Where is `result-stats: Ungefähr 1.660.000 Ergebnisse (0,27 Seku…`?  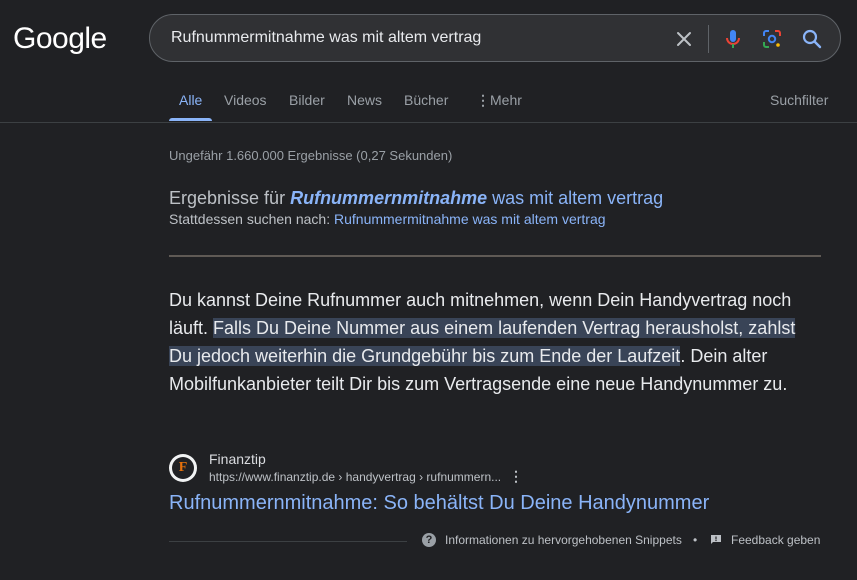 result-stats: Ungefähr 1.660.000 Ergebnisse (0,27 Seku… is located at coordinates (311, 155).